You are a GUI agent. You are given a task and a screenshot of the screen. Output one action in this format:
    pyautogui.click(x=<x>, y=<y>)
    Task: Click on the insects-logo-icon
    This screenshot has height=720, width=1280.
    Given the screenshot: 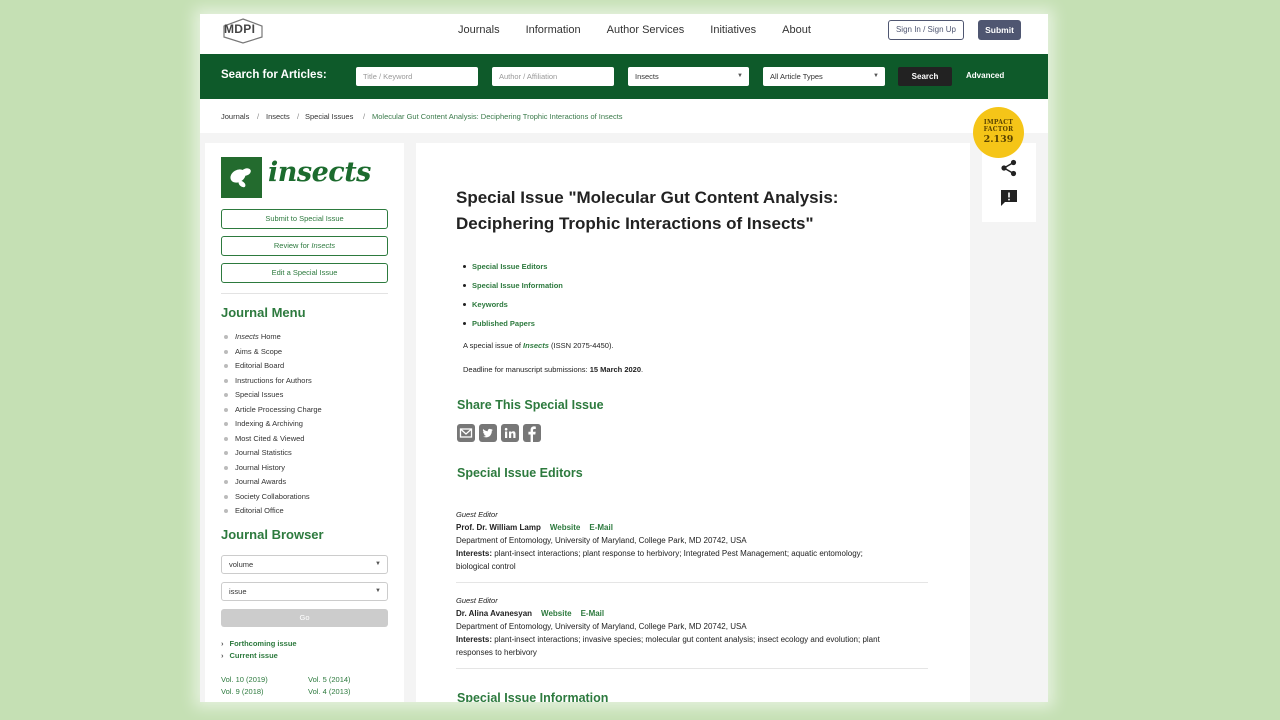 What is the action you would take?
    pyautogui.click(x=241, y=177)
    